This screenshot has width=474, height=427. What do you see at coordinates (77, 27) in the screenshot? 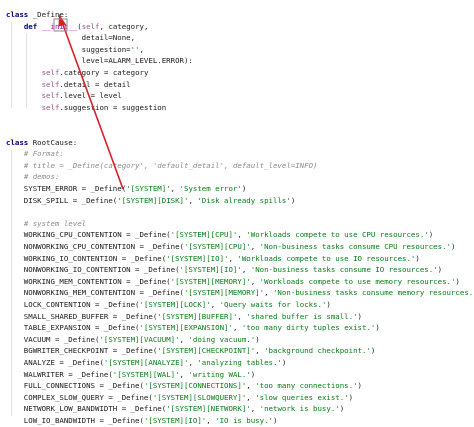
I see `code-line: def __init__(self, category,` at bounding box center [77, 27].